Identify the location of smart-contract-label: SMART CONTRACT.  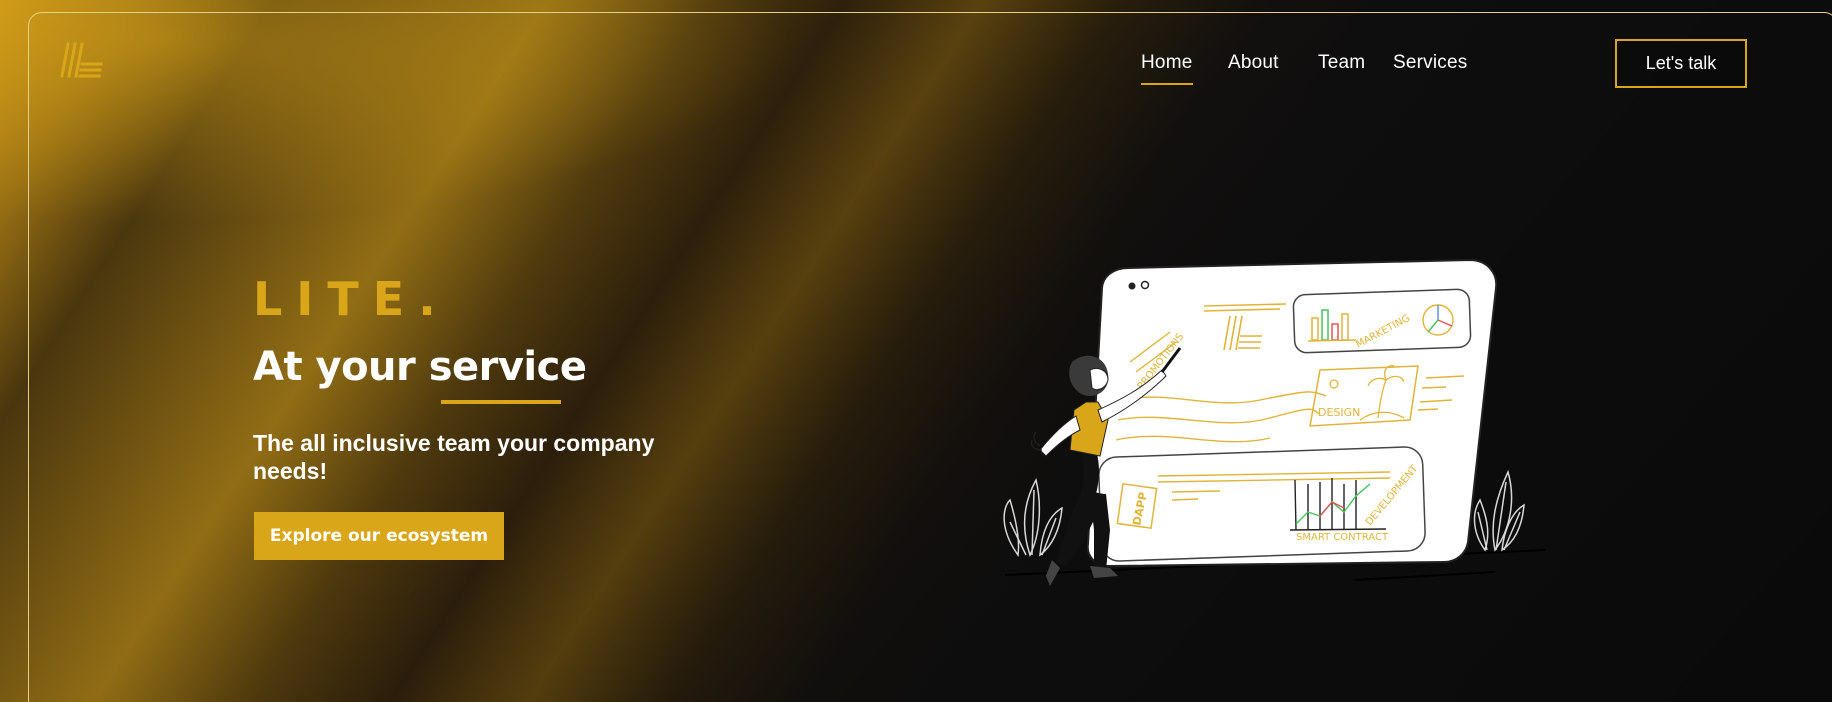
(1342, 537).